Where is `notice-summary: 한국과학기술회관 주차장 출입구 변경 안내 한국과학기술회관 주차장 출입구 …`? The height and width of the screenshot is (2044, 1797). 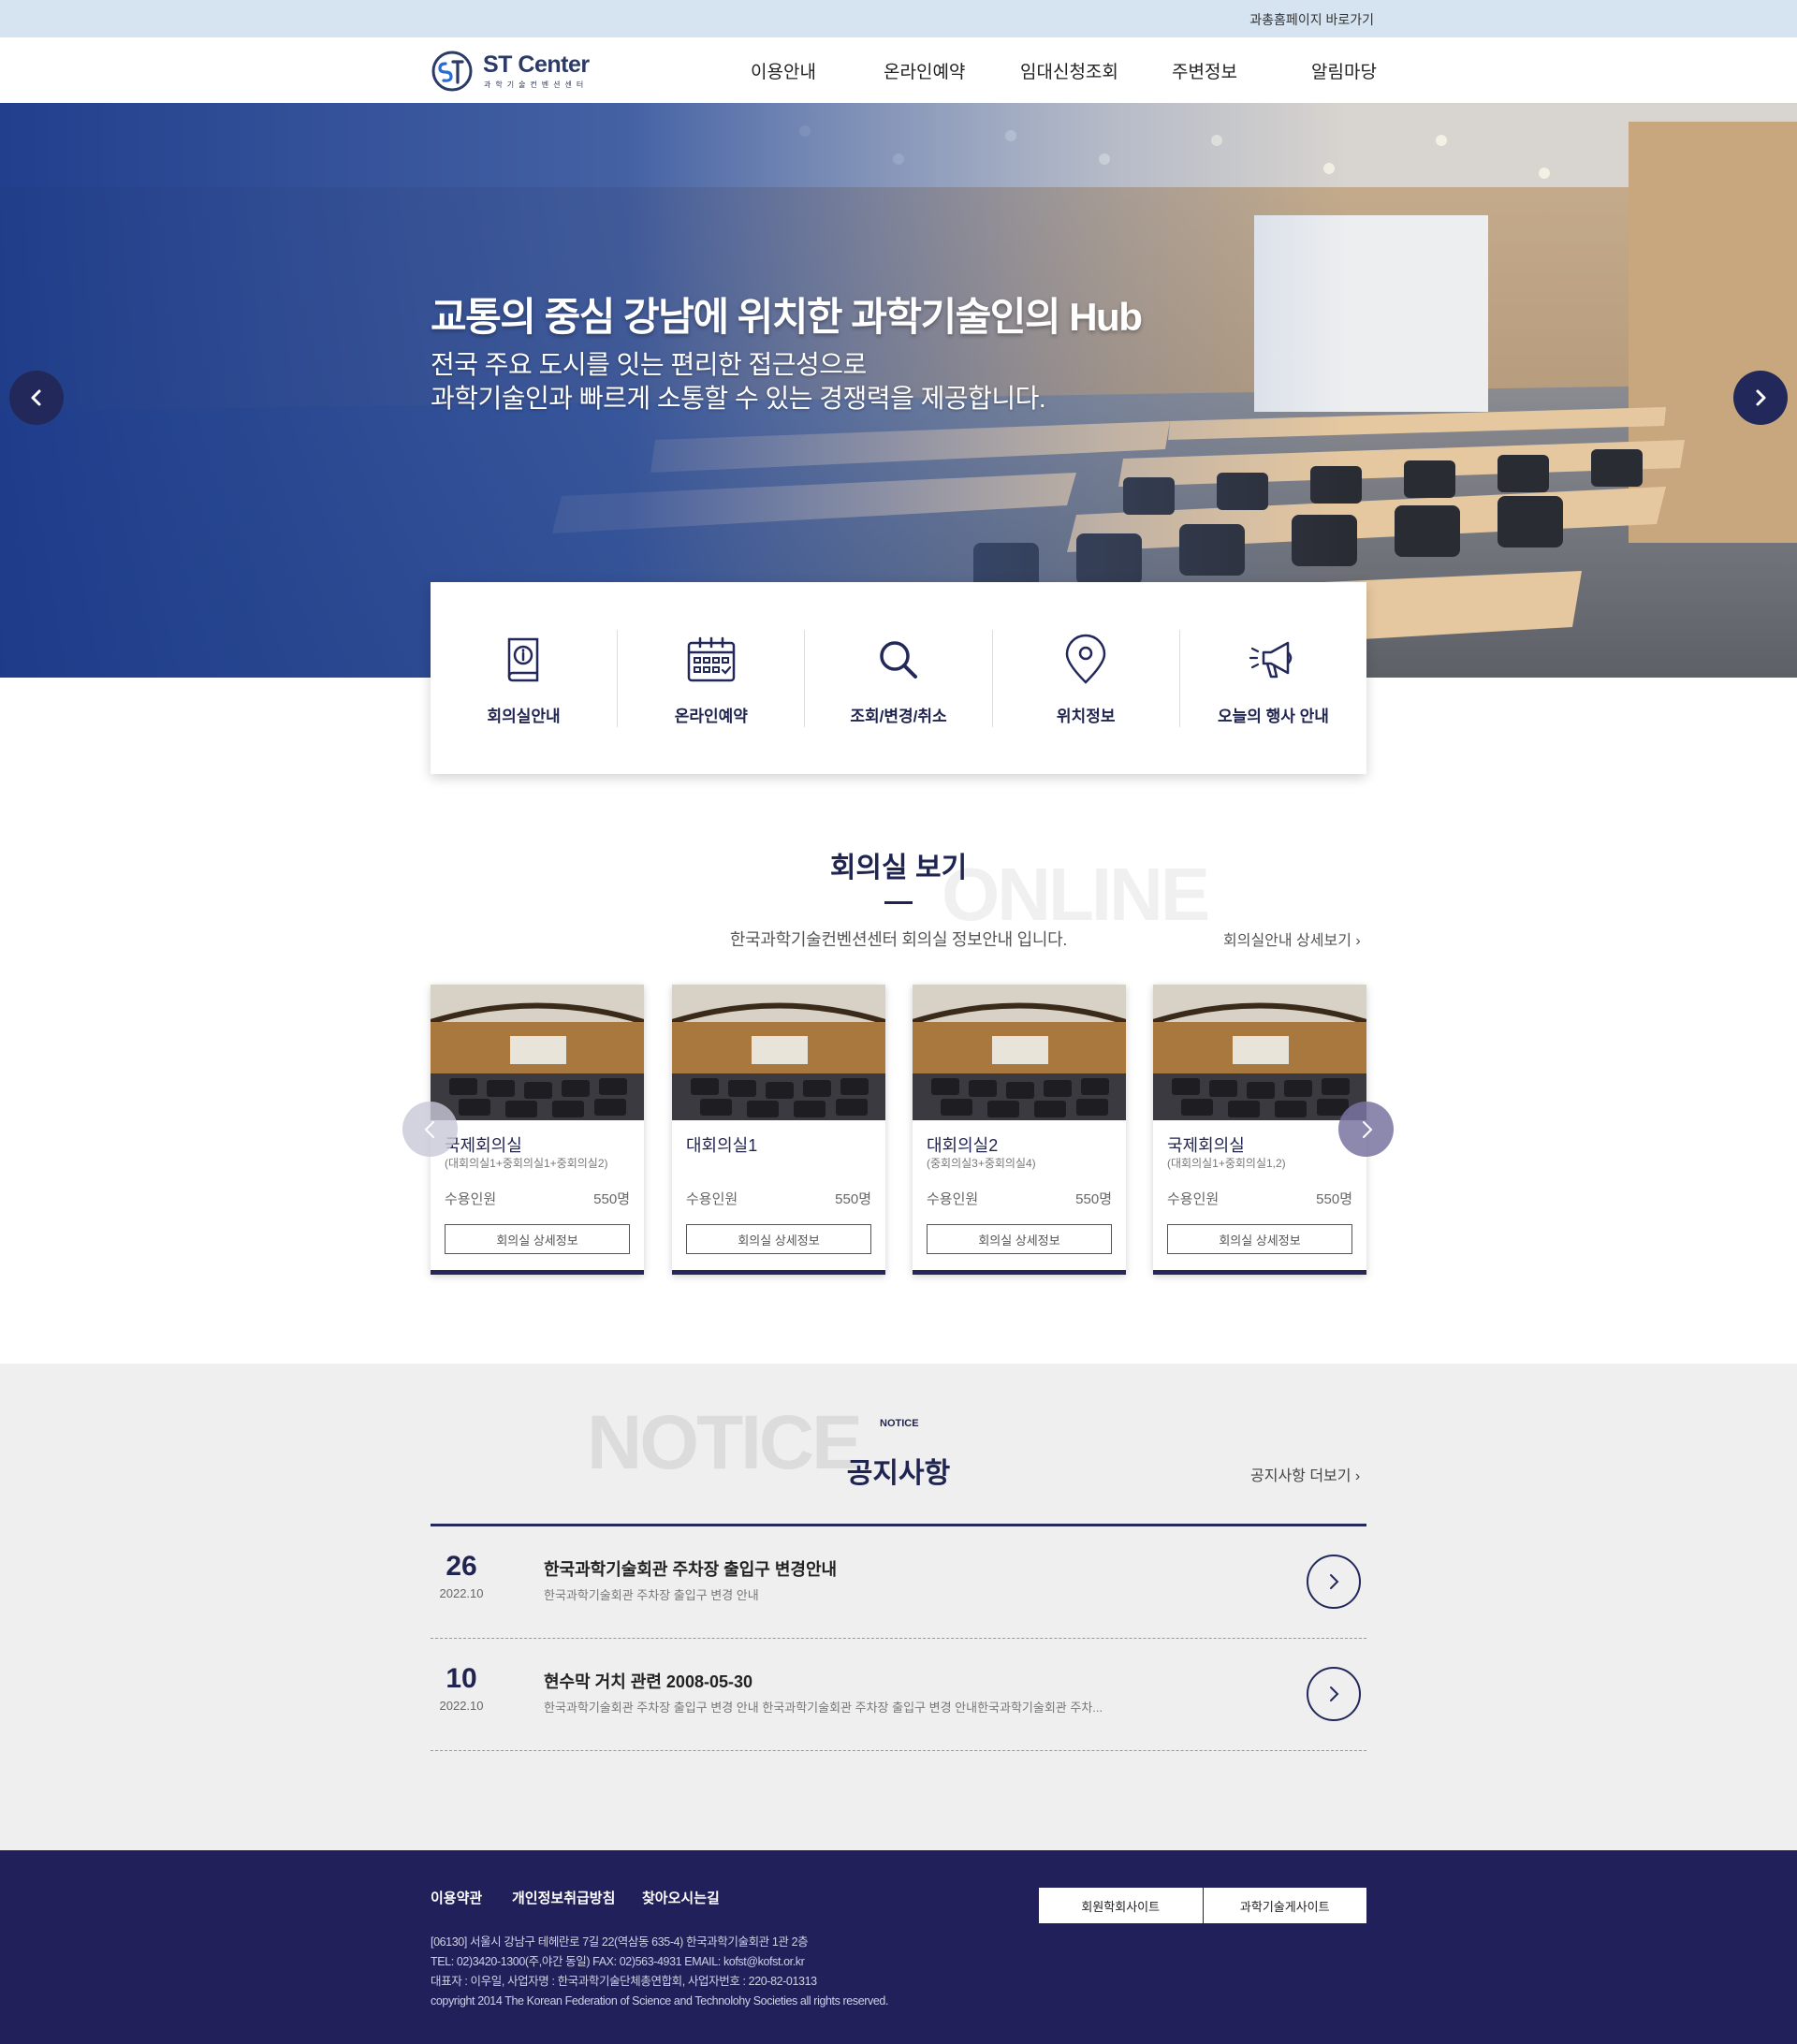
notice-summary: 한국과학기술회관 주차장 출입구 변경 안내 한국과학기술회관 주차장 출입구 … is located at coordinates (823, 1708).